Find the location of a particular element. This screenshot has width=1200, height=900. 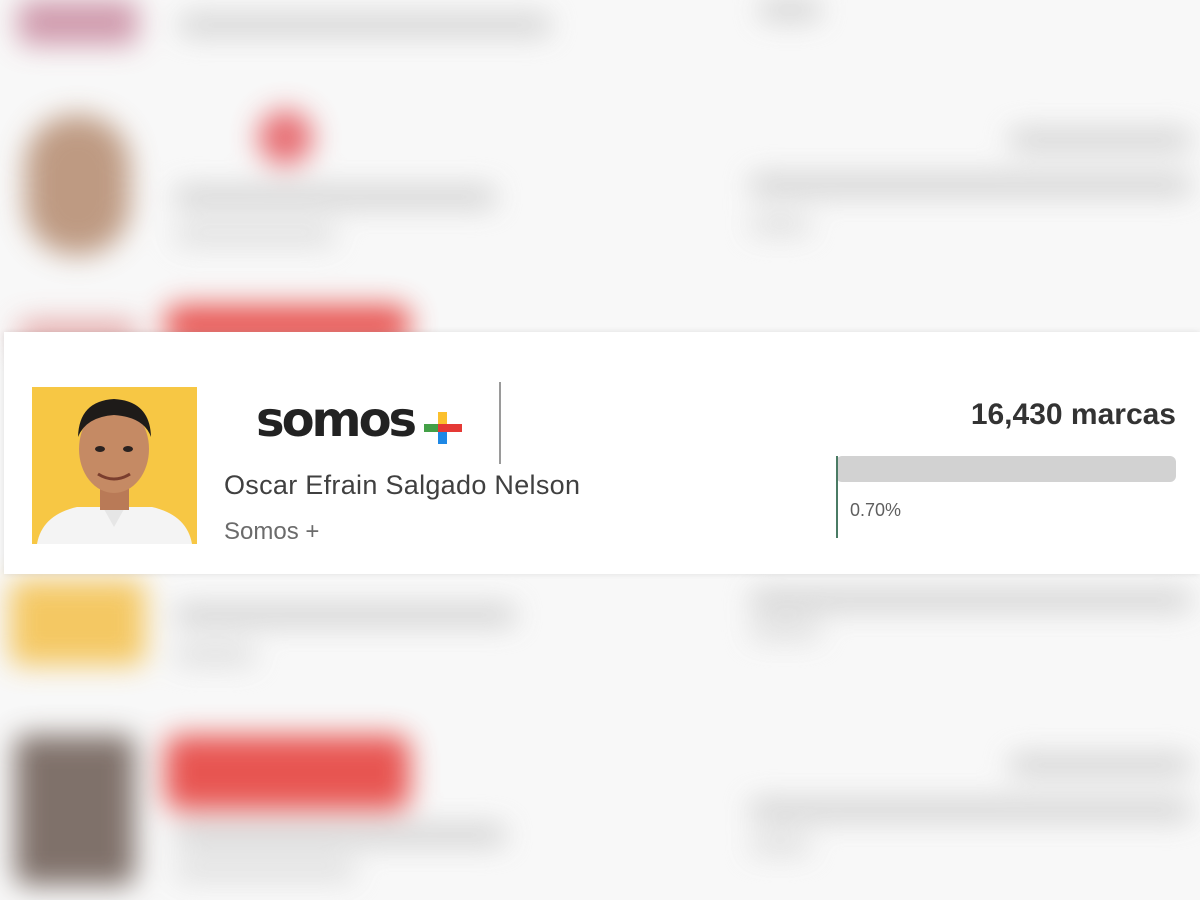

party-logo-text: somos is located at coordinates (336, 420).